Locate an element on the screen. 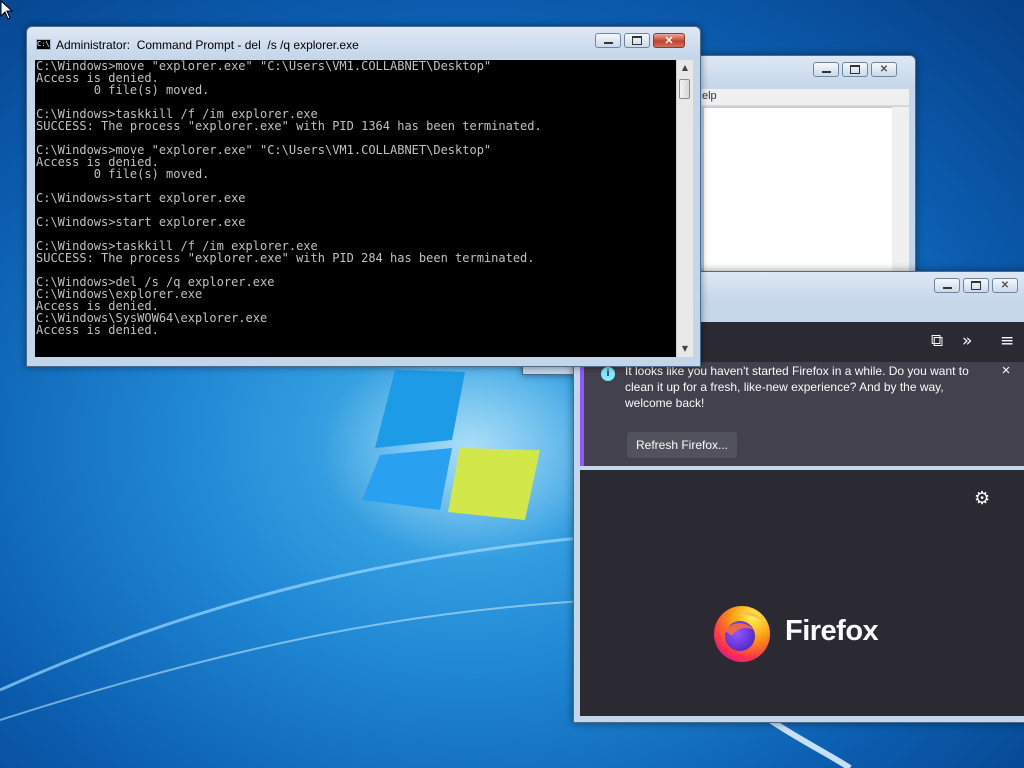 The width and height of the screenshot is (1024, 768). scroll-up-arrow-icon: ▲ is located at coordinates (685, 68).